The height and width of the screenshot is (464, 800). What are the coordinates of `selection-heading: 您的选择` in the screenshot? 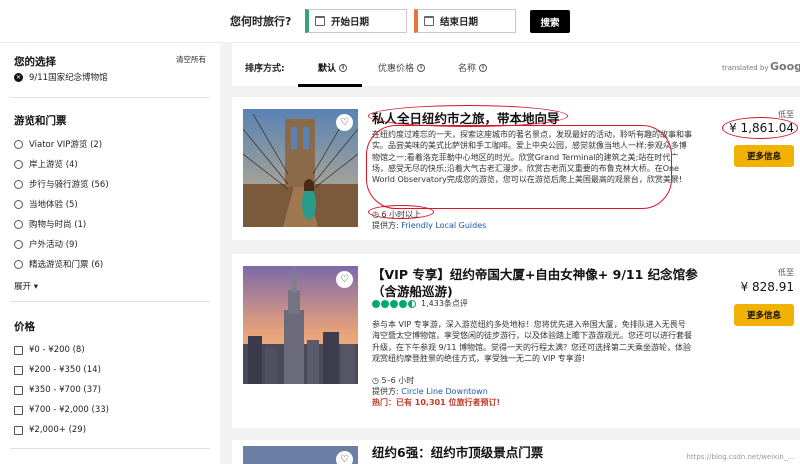 It's located at (35, 62).